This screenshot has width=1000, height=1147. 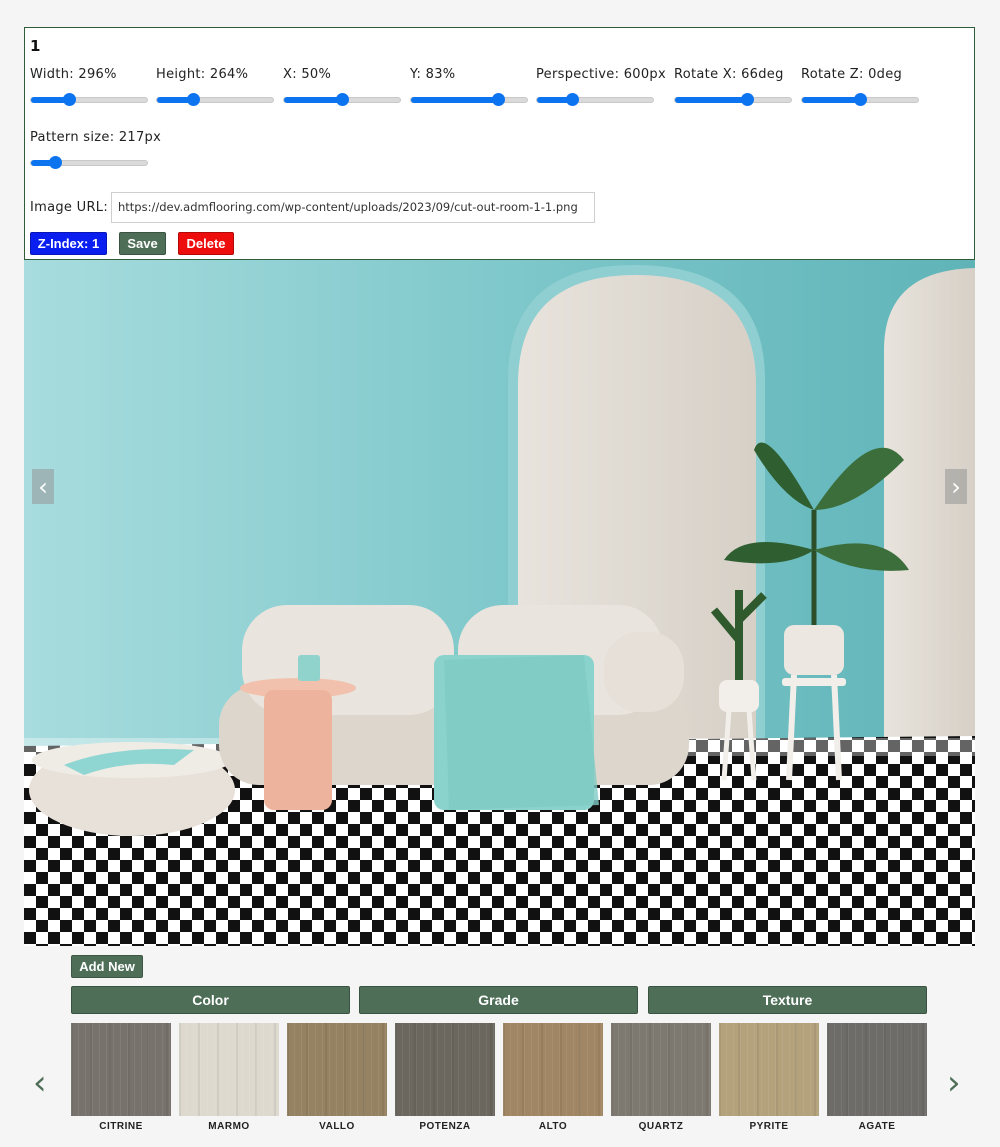 I want to click on swatch-agate: AGATE, so click(x=877, y=1077).